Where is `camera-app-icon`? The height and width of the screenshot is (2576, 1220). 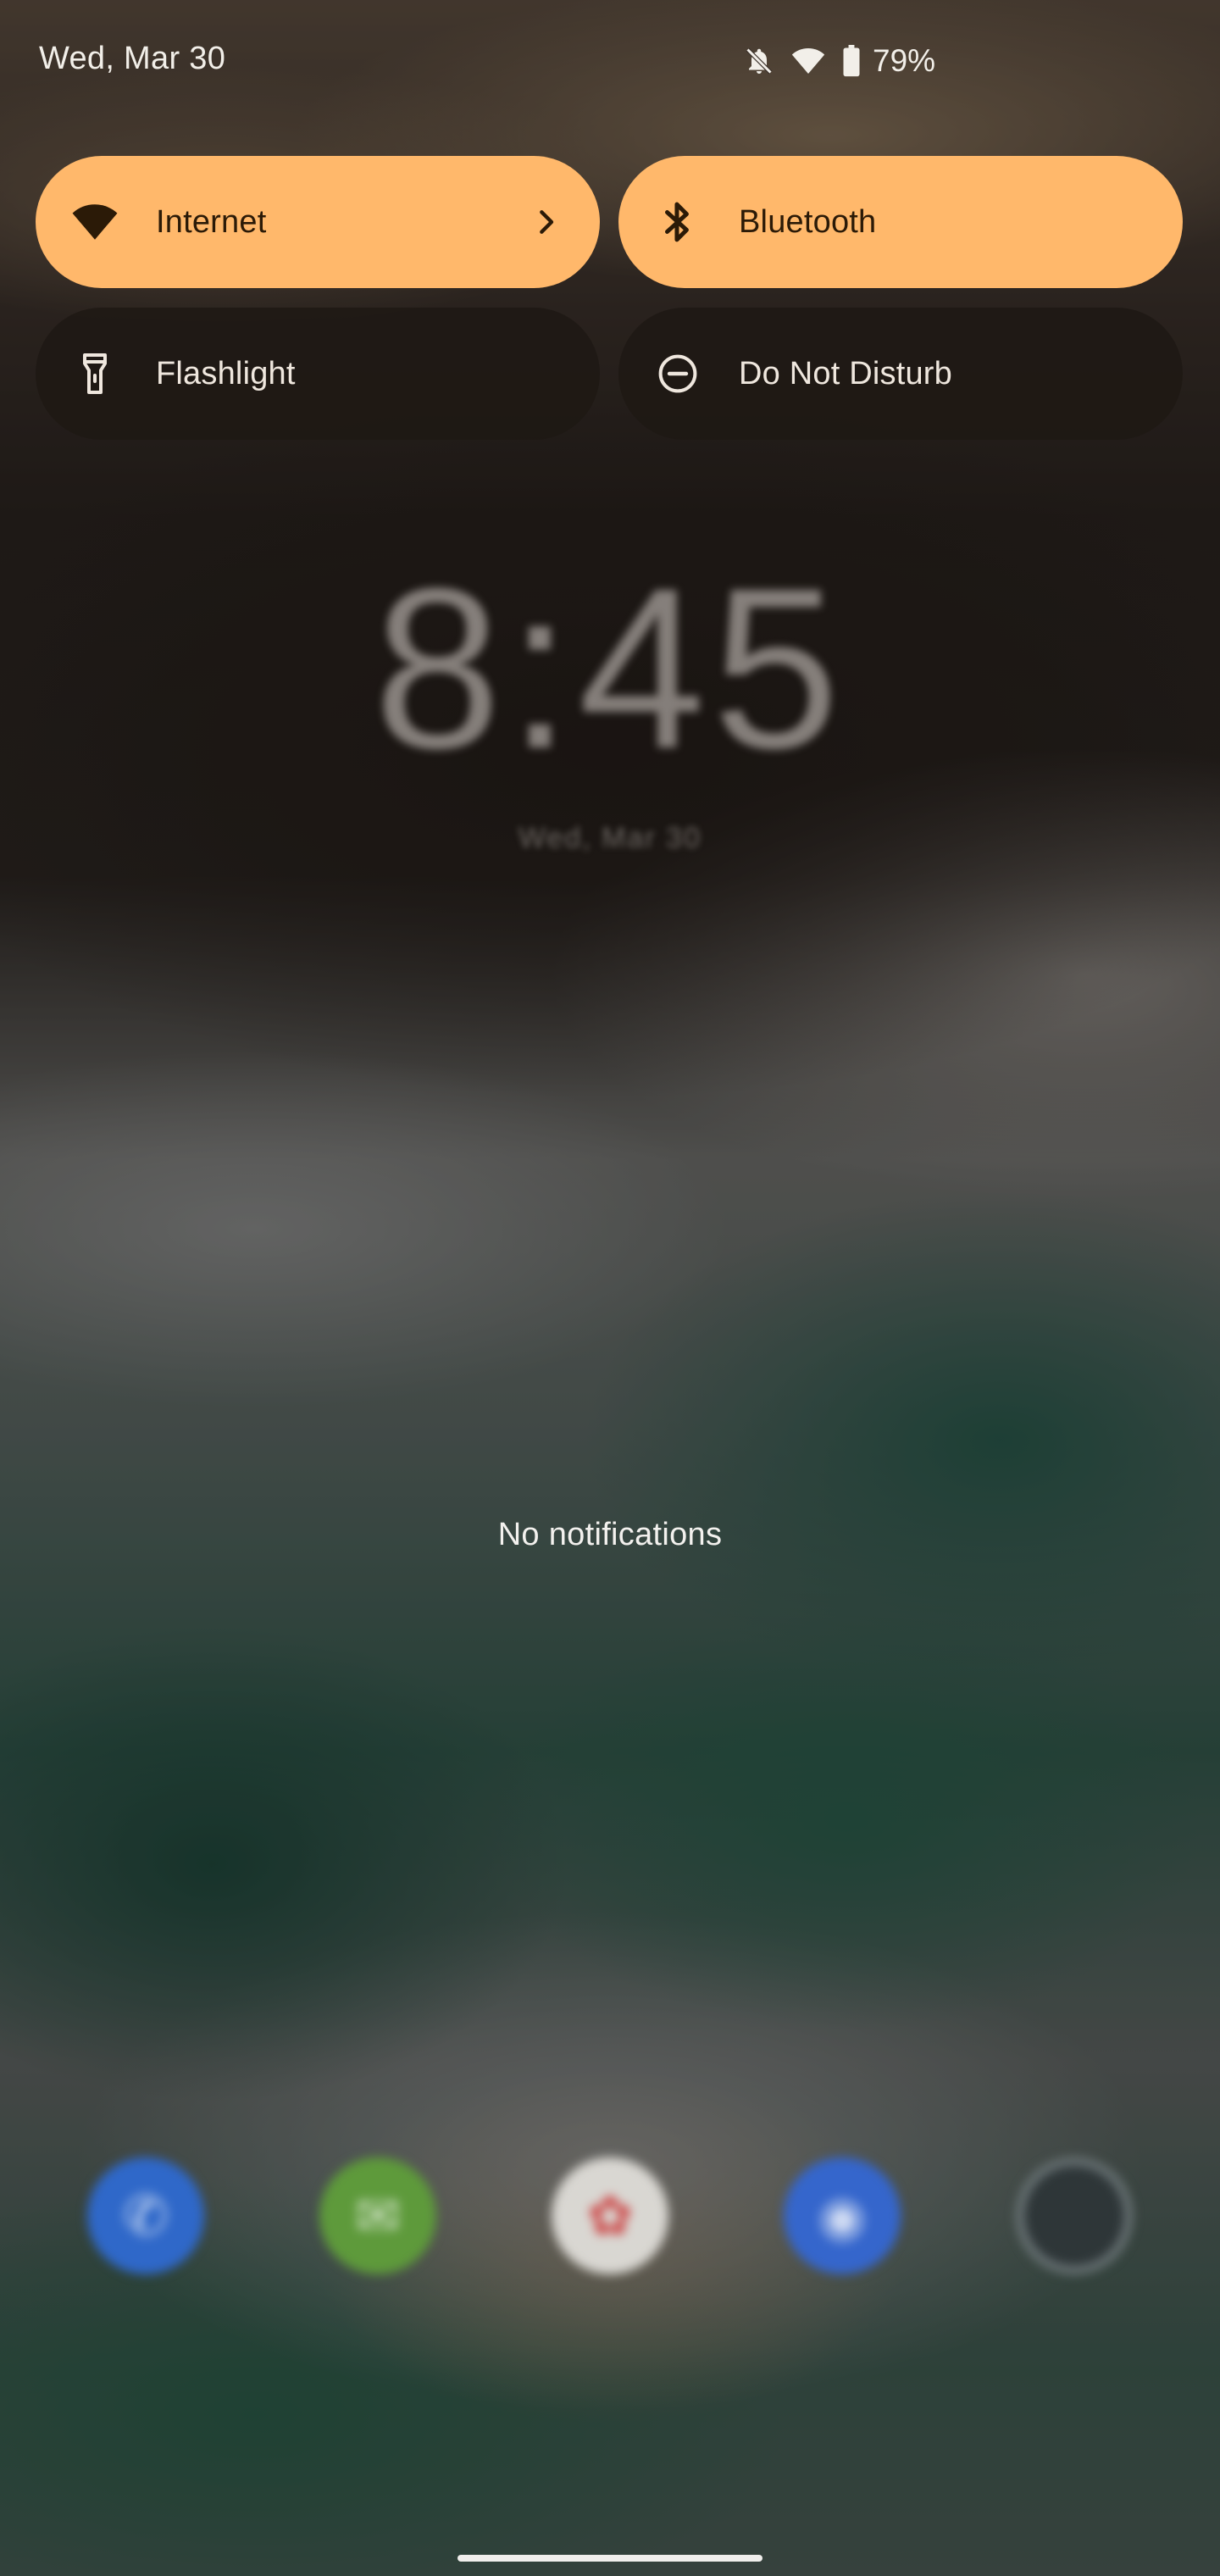 camera-app-icon is located at coordinates (1074, 2215).